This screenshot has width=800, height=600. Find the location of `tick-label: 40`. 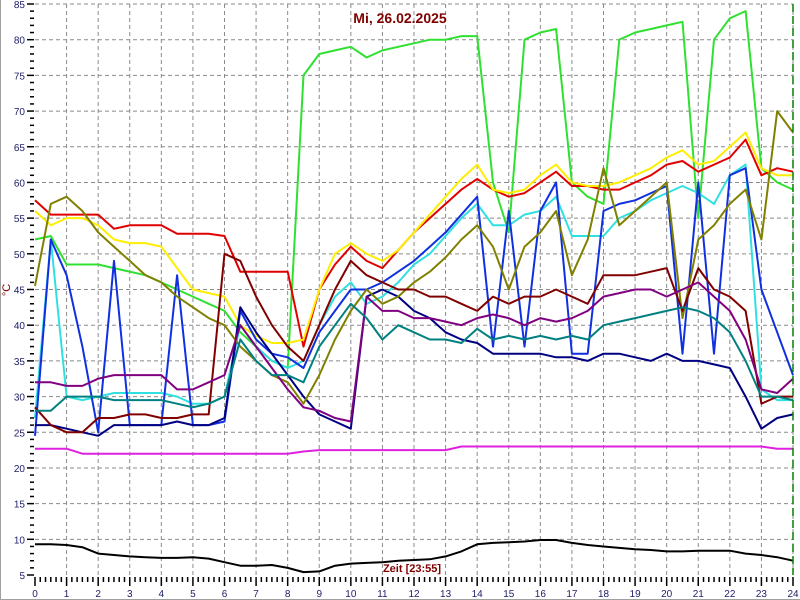

tick-label: 40 is located at coordinates (19, 326).